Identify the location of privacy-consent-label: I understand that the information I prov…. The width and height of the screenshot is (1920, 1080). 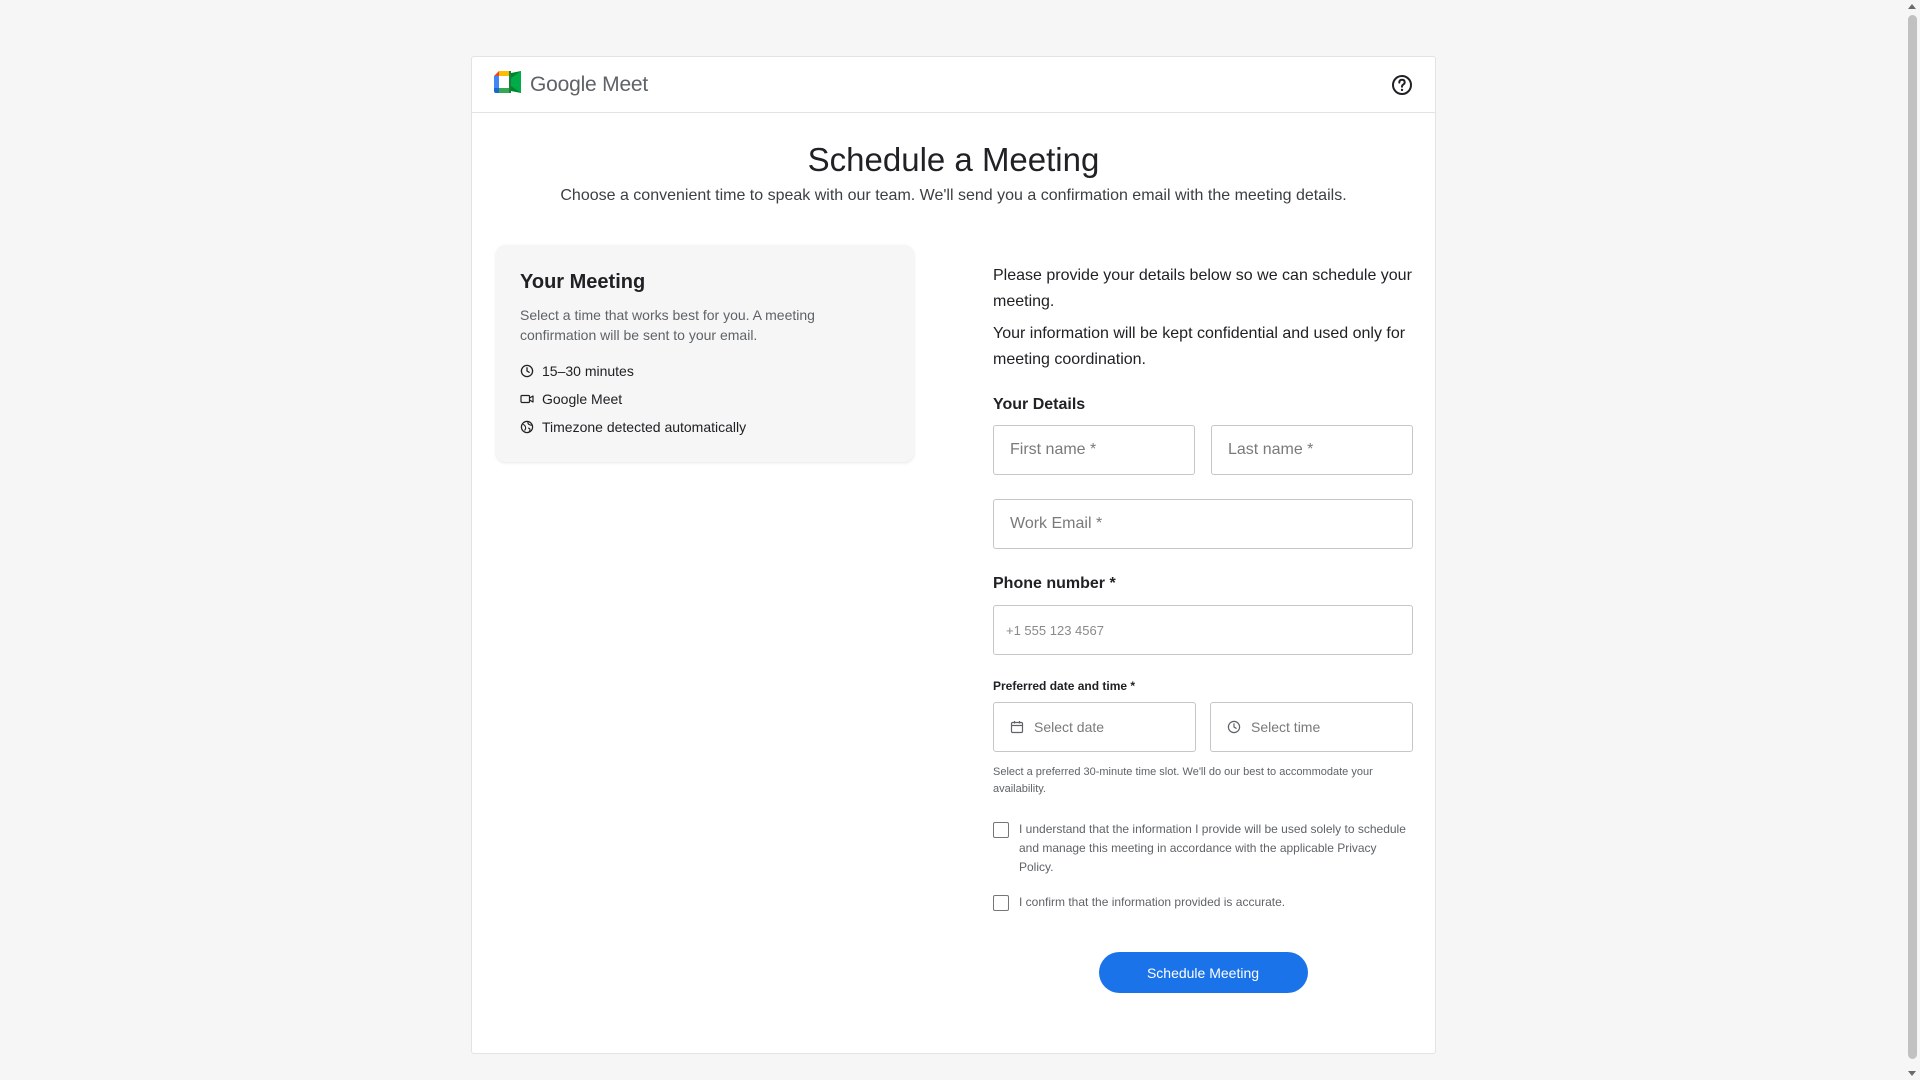
(1212, 848).